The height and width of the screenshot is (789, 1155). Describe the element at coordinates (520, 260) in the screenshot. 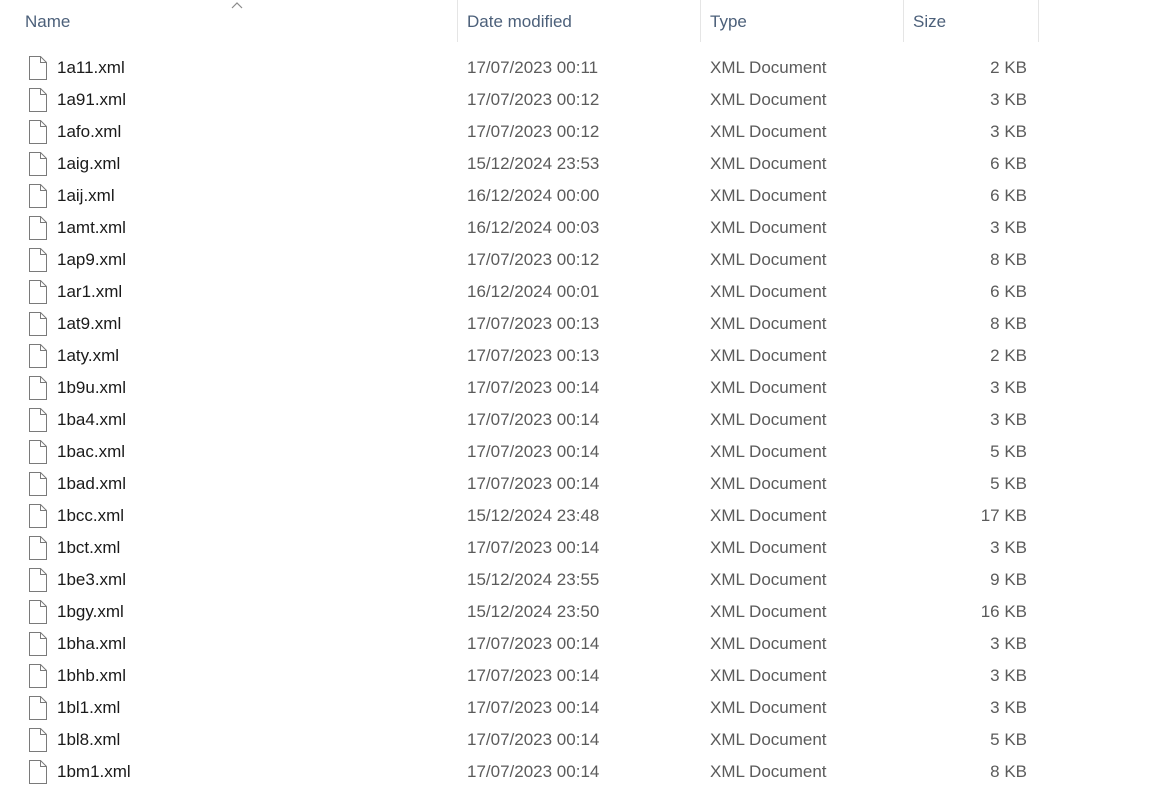

I see `file-row: 1ap9.xml 17/07/2023 00:12 XML Document 8 KB` at that location.